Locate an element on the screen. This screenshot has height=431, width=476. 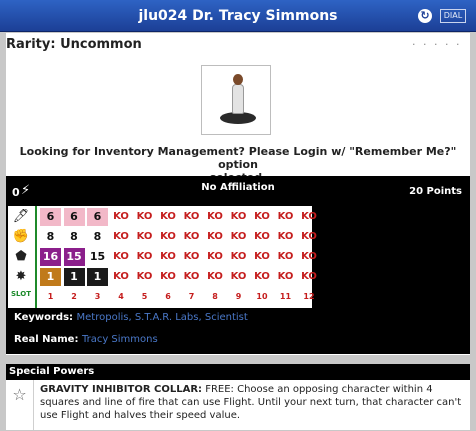
keywords-links: Metropolis, S.T.A.R. Labs, Scientist is located at coordinates (162, 317).